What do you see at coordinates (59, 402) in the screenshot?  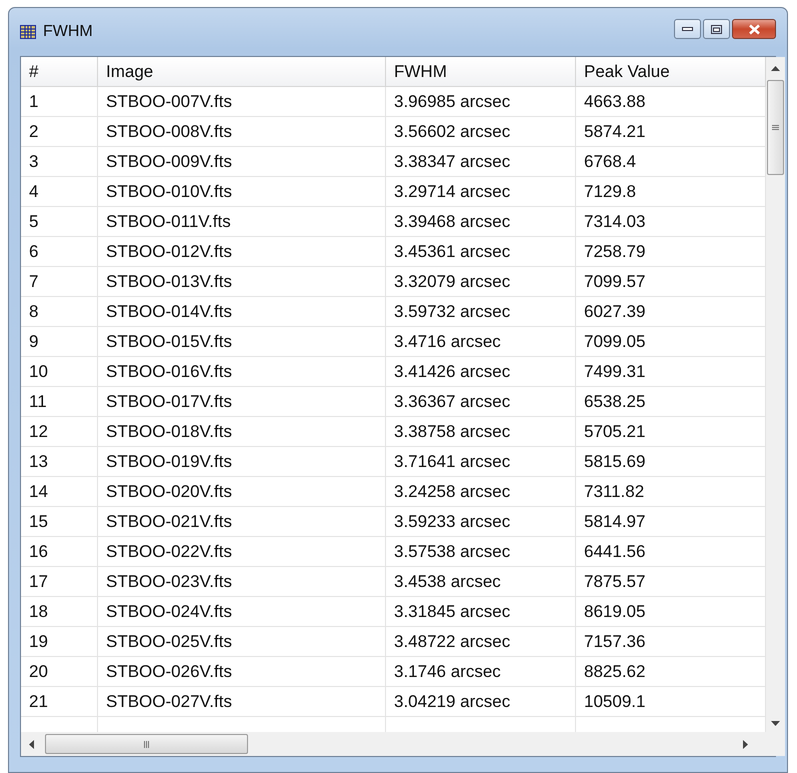 I see `table-cell: 11` at bounding box center [59, 402].